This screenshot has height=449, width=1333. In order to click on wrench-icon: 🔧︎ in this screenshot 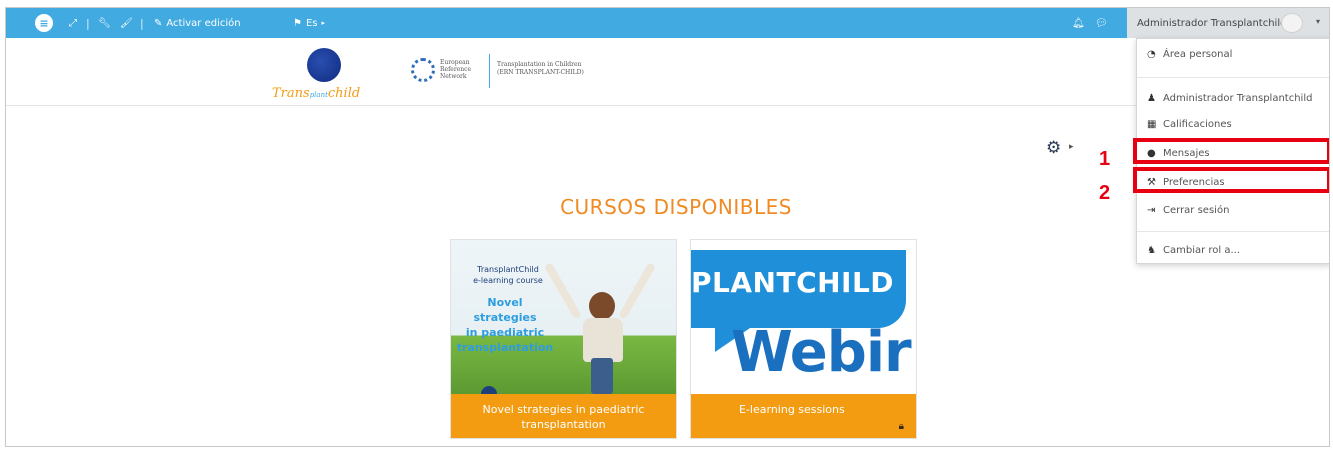, I will do `click(104, 23)`.